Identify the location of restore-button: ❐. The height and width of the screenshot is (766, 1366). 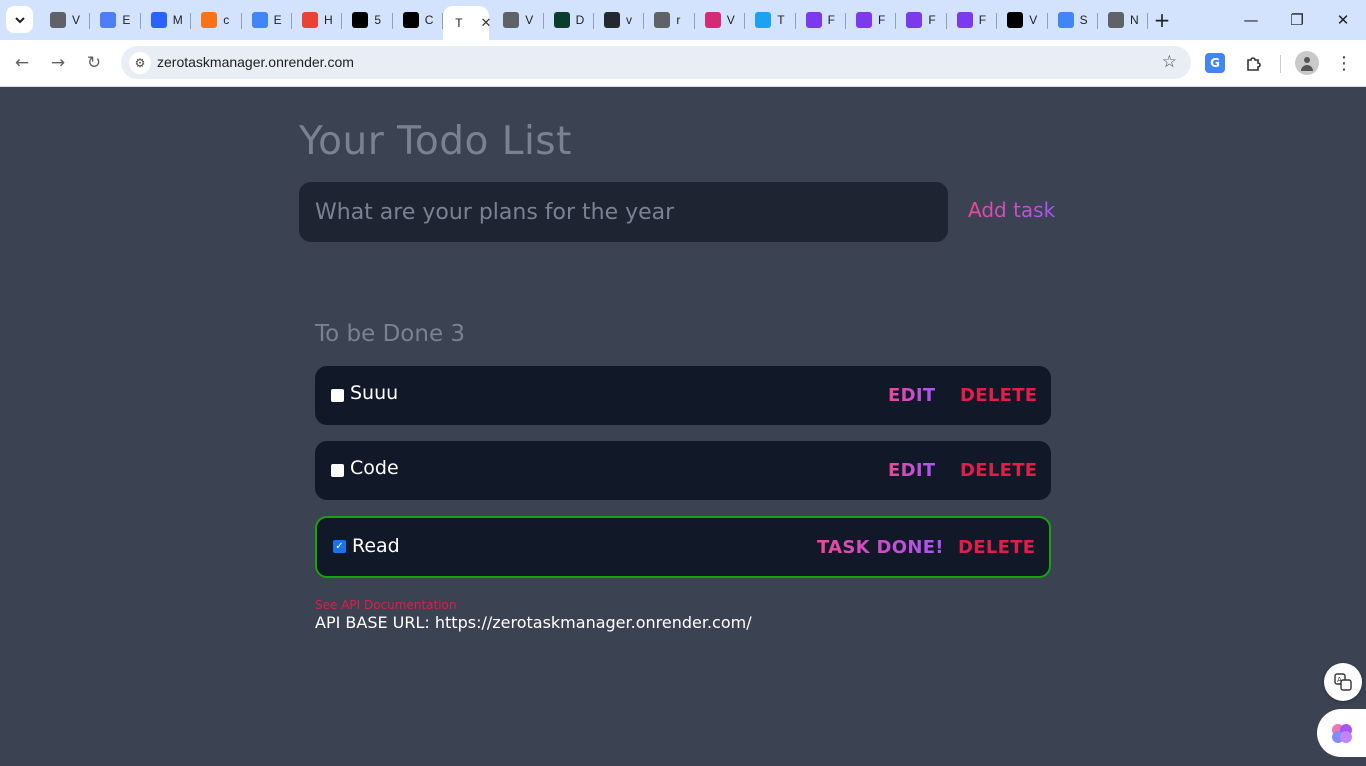
(1297, 20).